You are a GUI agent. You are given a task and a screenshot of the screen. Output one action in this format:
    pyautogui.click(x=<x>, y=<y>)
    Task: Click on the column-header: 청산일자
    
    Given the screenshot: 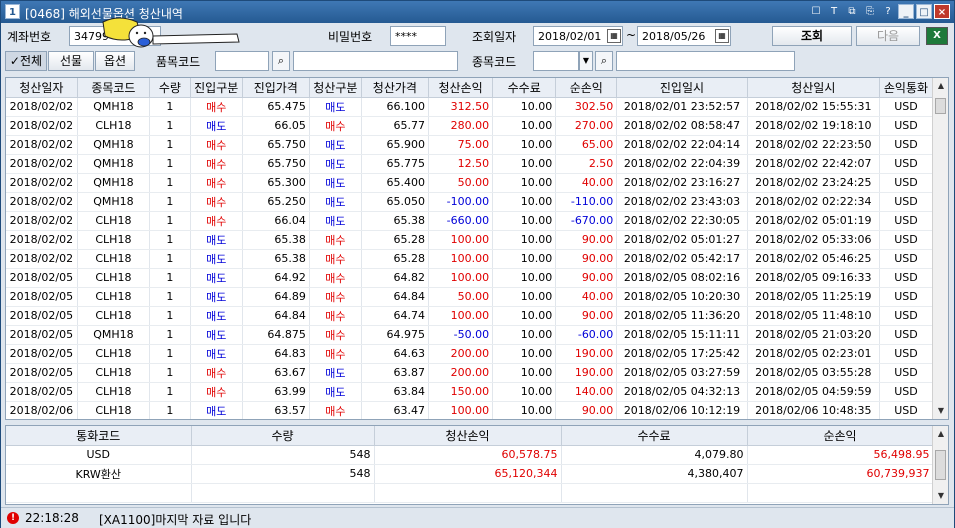 What is the action you would take?
    pyautogui.click(x=42, y=88)
    